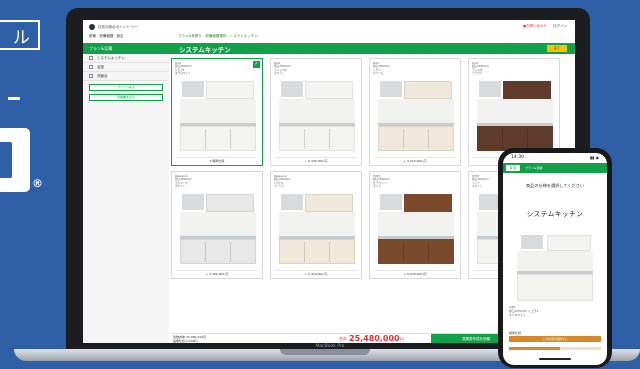 The width and height of the screenshot is (640, 369). What do you see at coordinates (480, 182) in the screenshot?
I see `product-meta: TOTO 間口2550mm ミッテ ホワイト` at bounding box center [480, 182].